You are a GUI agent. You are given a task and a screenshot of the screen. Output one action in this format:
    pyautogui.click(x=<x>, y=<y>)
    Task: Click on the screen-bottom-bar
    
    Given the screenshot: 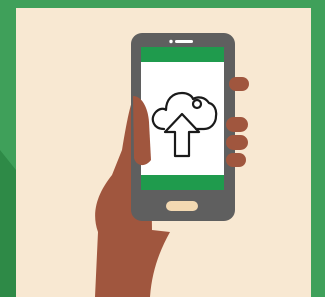 What is the action you would take?
    pyautogui.click(x=182, y=182)
    